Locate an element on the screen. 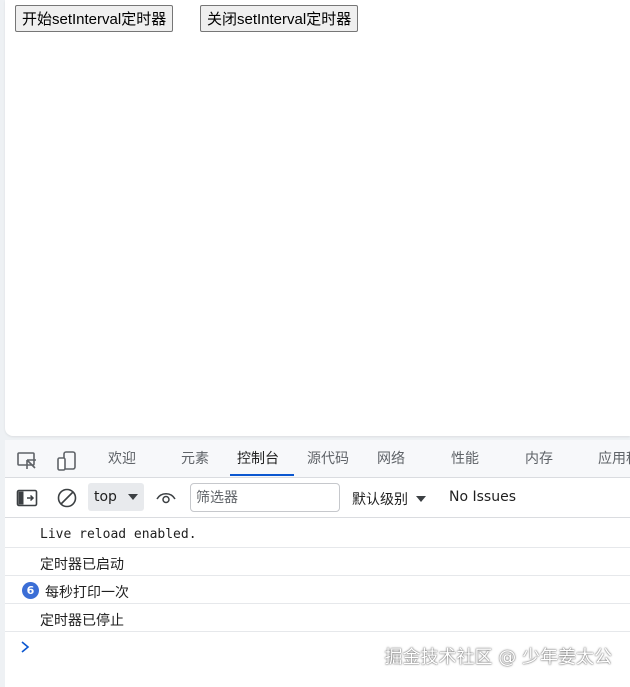  tab-performance: 性能 is located at coordinates (465, 458).